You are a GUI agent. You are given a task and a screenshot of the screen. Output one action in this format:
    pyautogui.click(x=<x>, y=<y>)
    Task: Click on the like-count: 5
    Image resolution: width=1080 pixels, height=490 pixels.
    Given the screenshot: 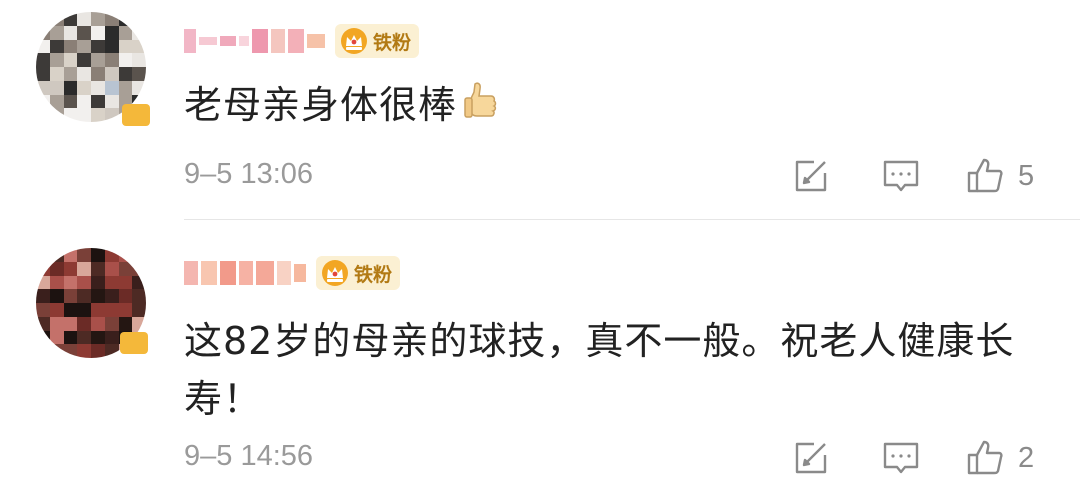 What is the action you would take?
    pyautogui.click(x=1026, y=175)
    